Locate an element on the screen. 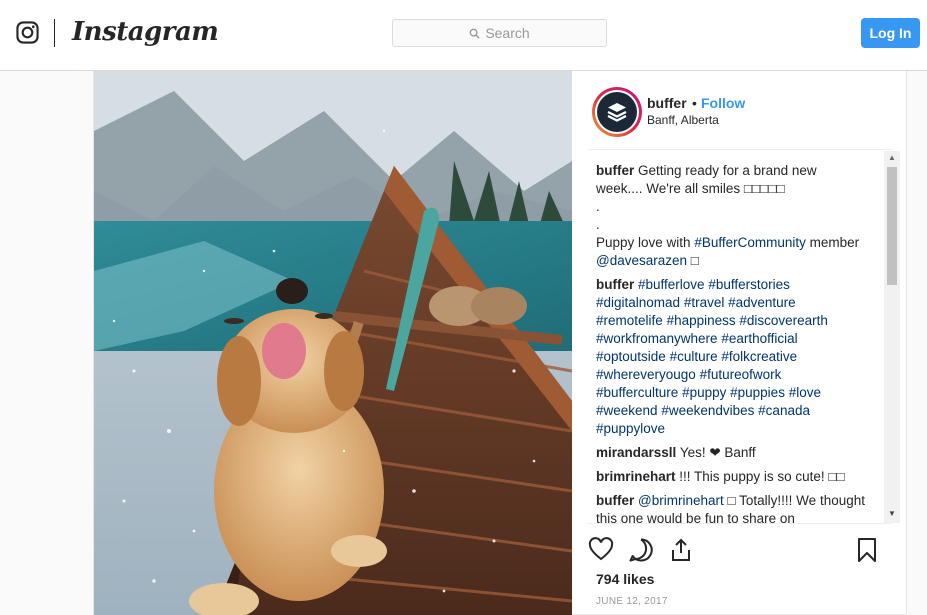 Image resolution: width=927 pixels, height=615 pixels. instagram-wordmark: Instagram is located at coordinates (145, 32).